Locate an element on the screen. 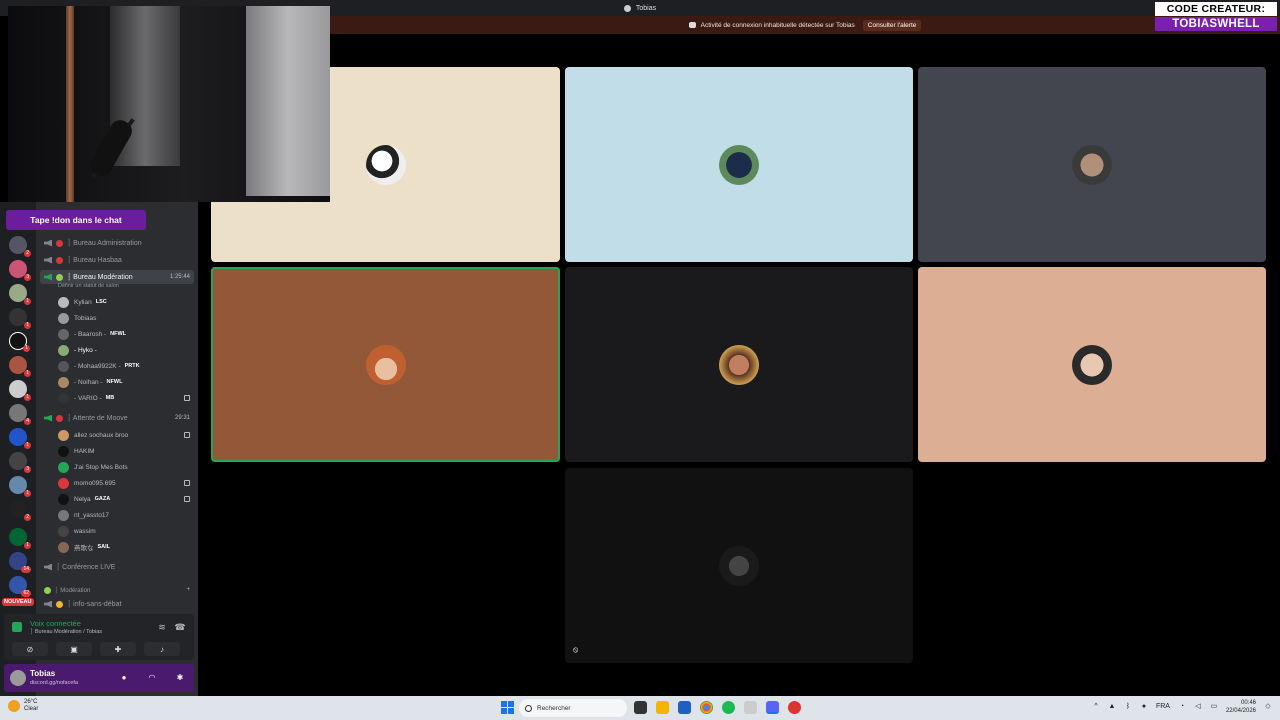  muted-icon: ⦸ is located at coordinates (576, 649).